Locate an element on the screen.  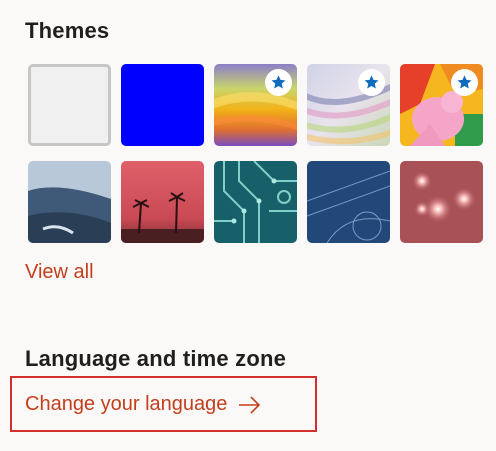
theme-tile-blueprint is located at coordinates (348, 202).